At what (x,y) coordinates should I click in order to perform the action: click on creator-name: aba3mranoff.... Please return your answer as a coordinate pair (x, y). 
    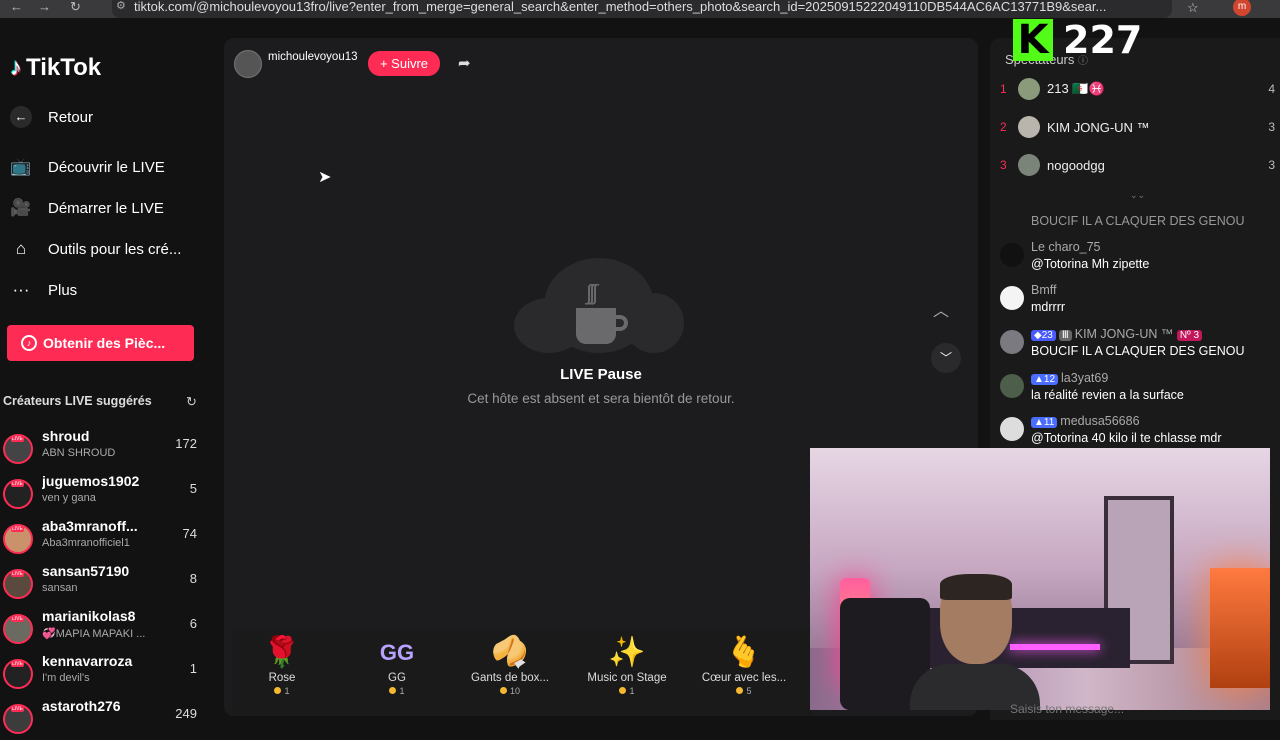
    Looking at the image, I should click on (90, 526).